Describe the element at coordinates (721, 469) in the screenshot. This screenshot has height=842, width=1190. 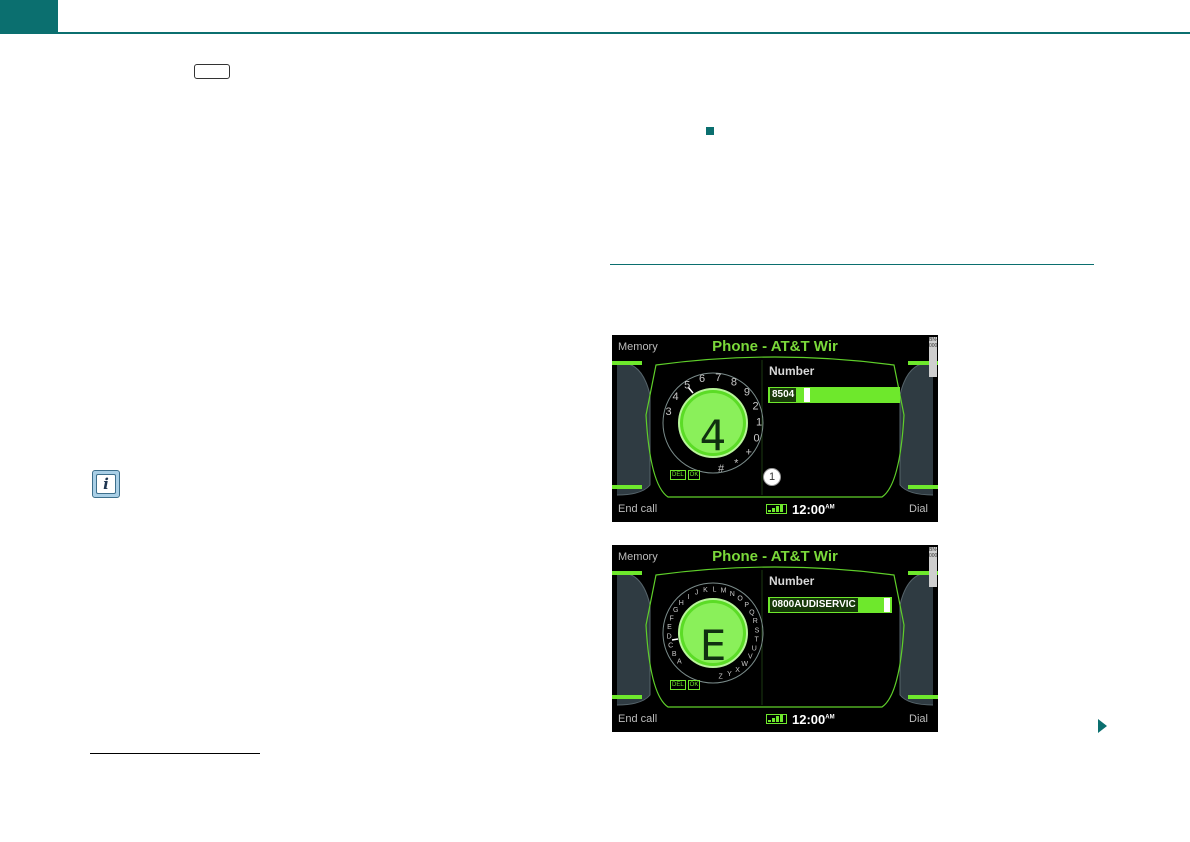
I see `dial-character: #` at that location.